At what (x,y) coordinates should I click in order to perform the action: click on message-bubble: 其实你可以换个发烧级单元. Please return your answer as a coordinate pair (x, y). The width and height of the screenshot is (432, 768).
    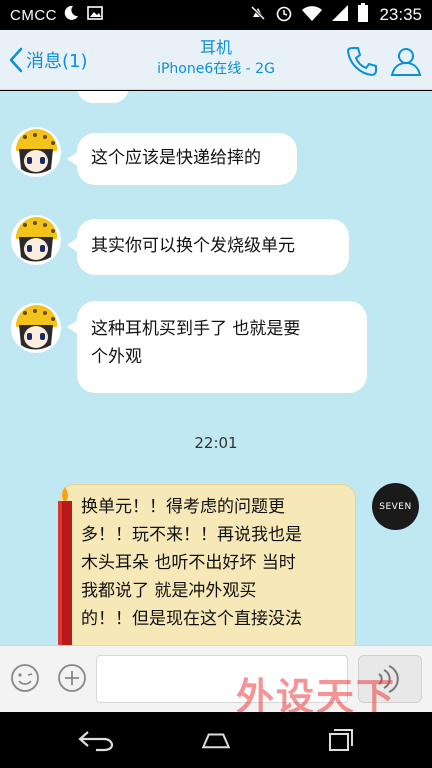
    Looking at the image, I should click on (208, 247).